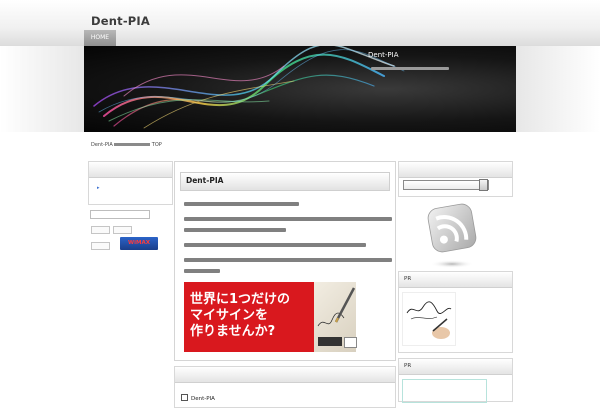  I want to click on wimax-ad-label: WiMAX, so click(139, 243).